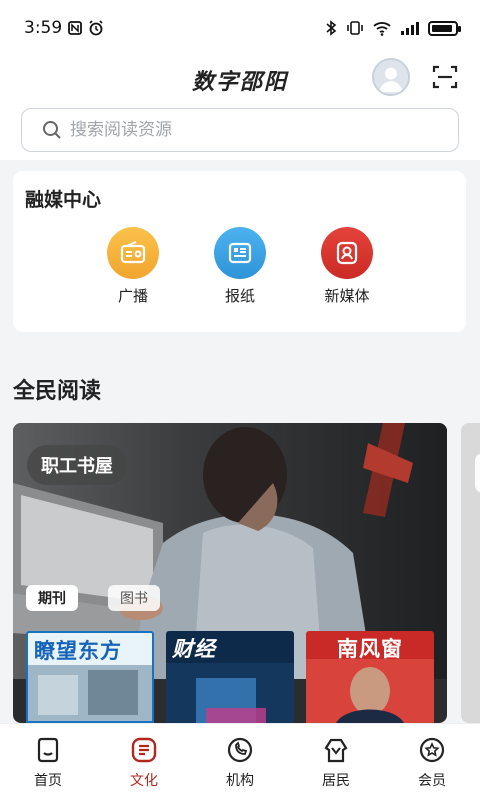 The height and width of the screenshot is (800, 480). What do you see at coordinates (132, 296) in the screenshot?
I see `media-item-label: 广播` at bounding box center [132, 296].